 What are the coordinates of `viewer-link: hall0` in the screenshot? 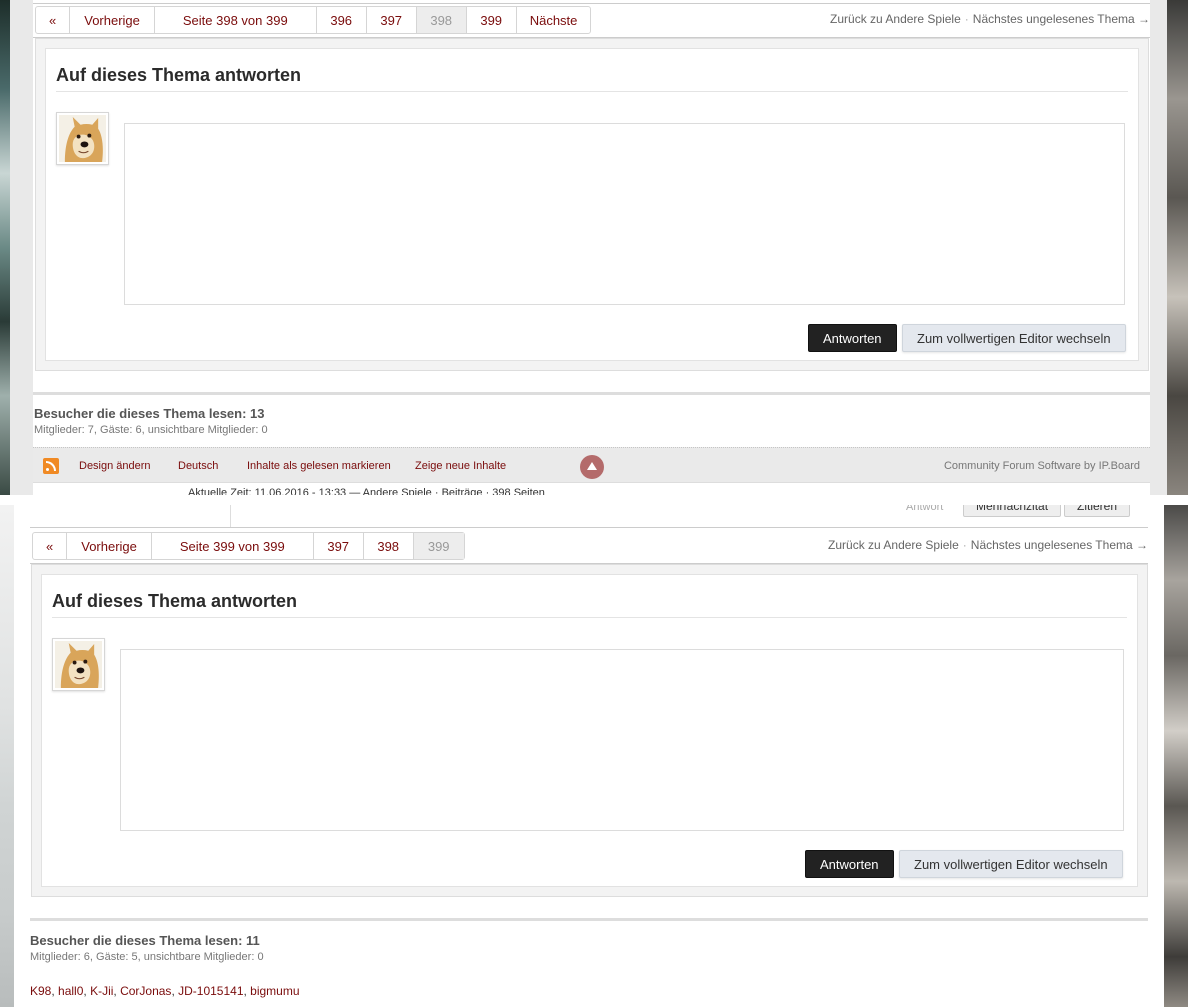 It's located at (70, 991).